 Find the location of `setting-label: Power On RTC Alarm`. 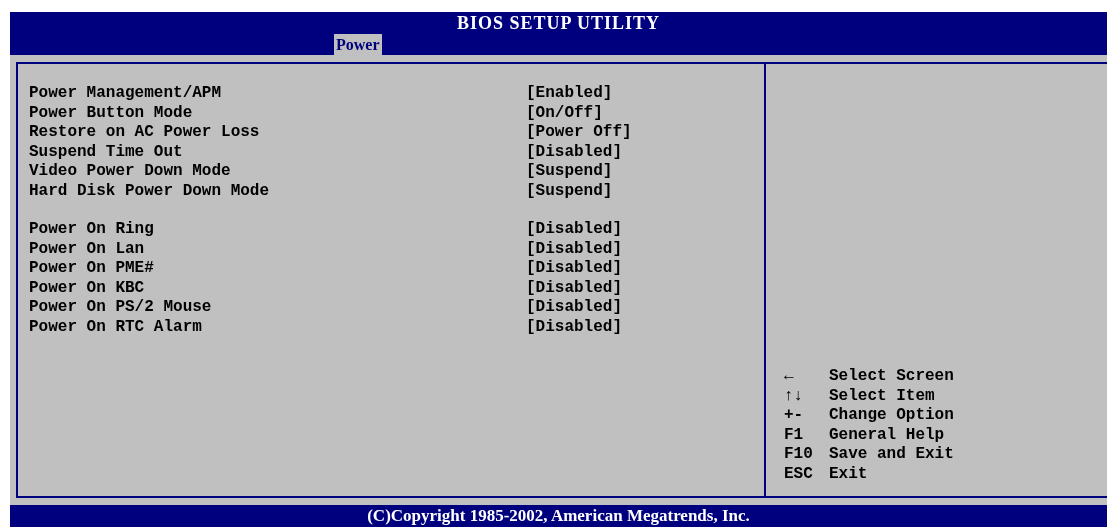

setting-label: Power On RTC Alarm is located at coordinates (116, 327).